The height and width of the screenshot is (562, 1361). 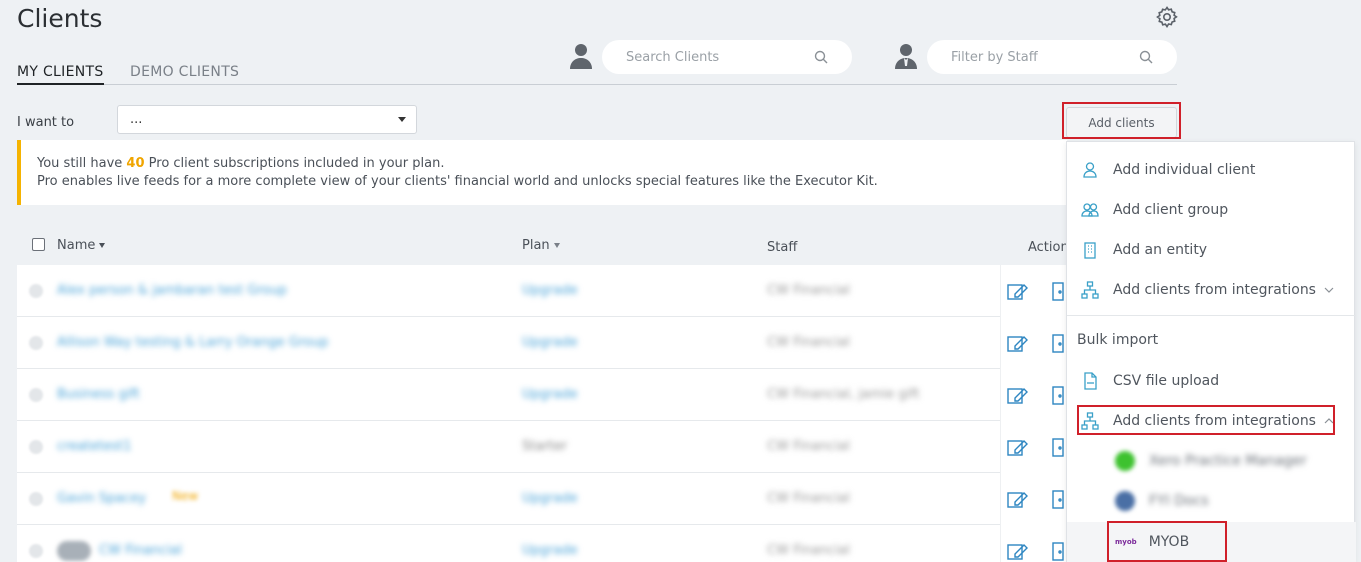 I want to click on menu-item-csv-upload: CSV file upload, so click(x=1211, y=381).